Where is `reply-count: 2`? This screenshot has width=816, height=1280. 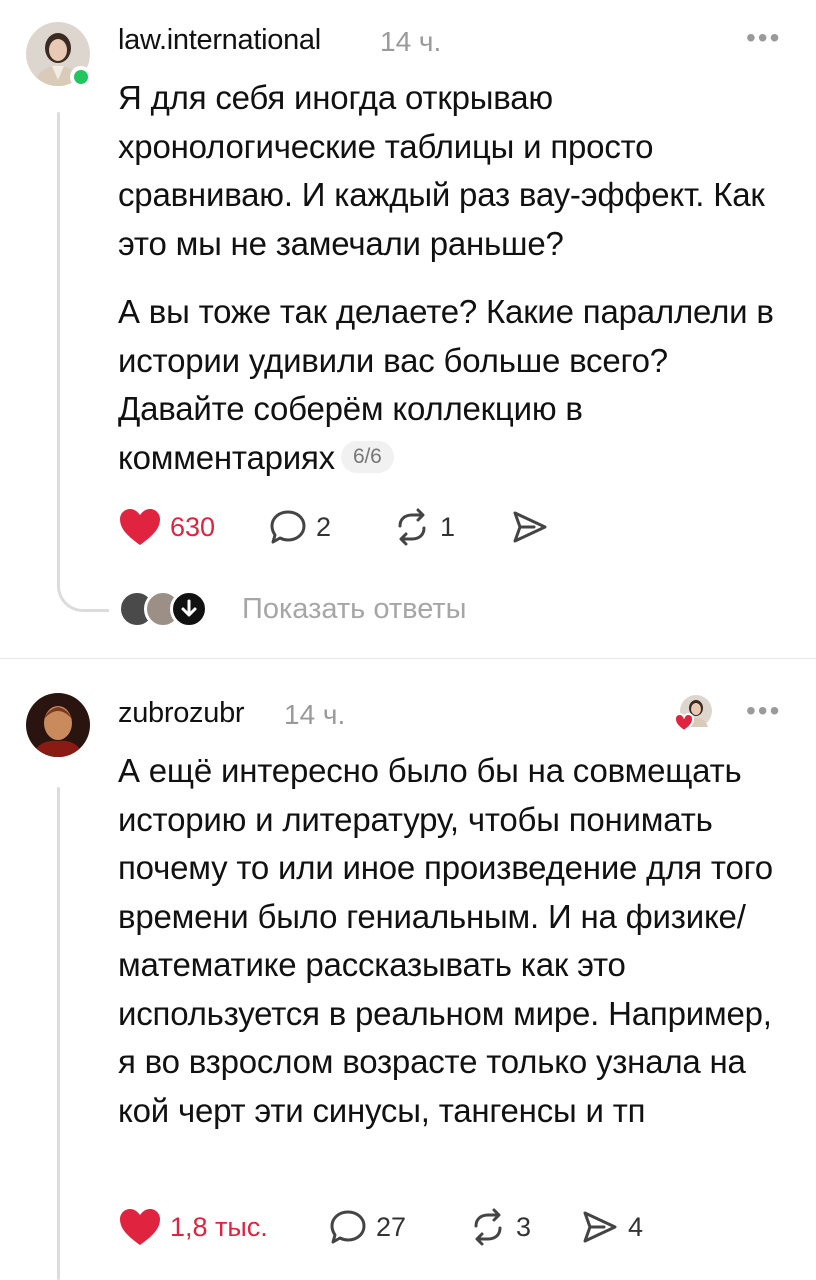 reply-count: 2 is located at coordinates (324, 526).